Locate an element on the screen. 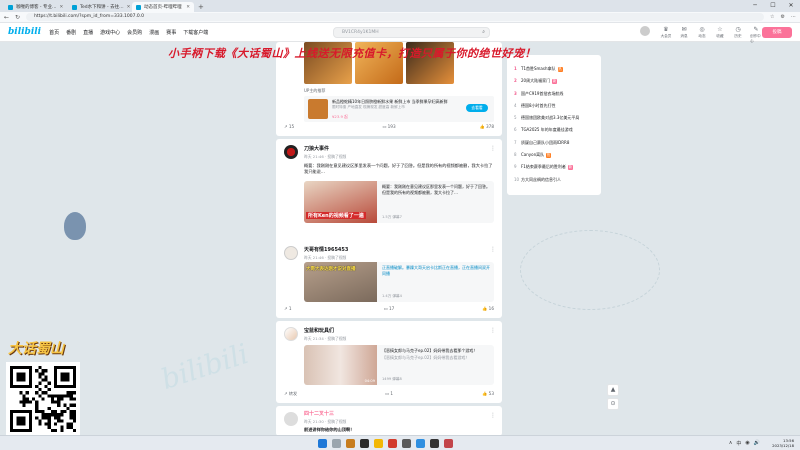 This screenshot has width=800, height=450. dynamic-button: ◎ 动态 is located at coordinates (702, 32).